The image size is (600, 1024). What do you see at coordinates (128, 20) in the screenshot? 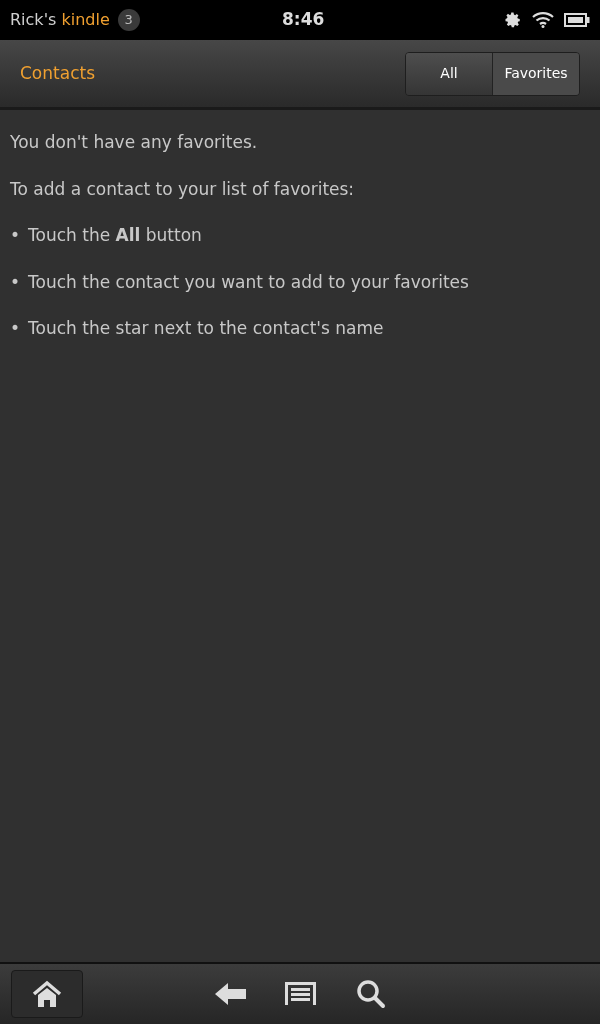
I see `notification-count: 3` at bounding box center [128, 20].